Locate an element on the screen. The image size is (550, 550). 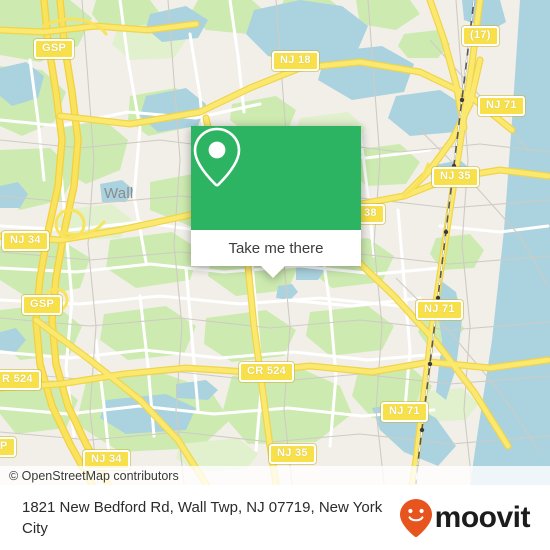
popup-action-label: Take me there is located at coordinates (276, 248).